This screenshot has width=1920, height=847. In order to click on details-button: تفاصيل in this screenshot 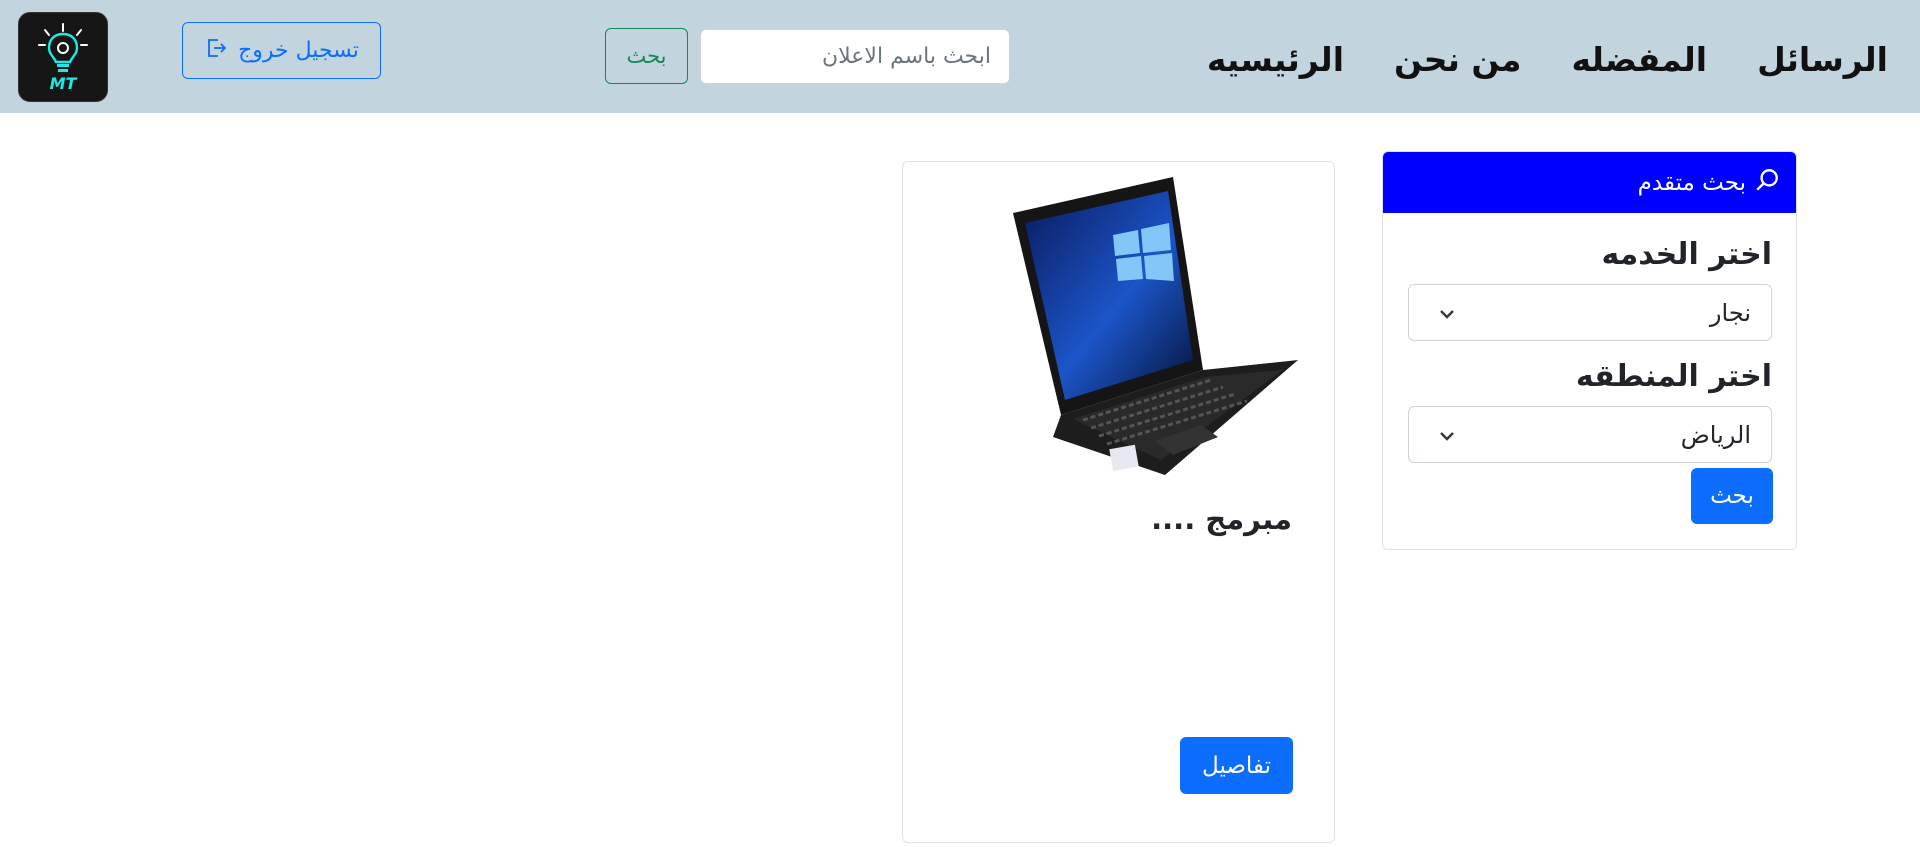, I will do `click(1236, 765)`.